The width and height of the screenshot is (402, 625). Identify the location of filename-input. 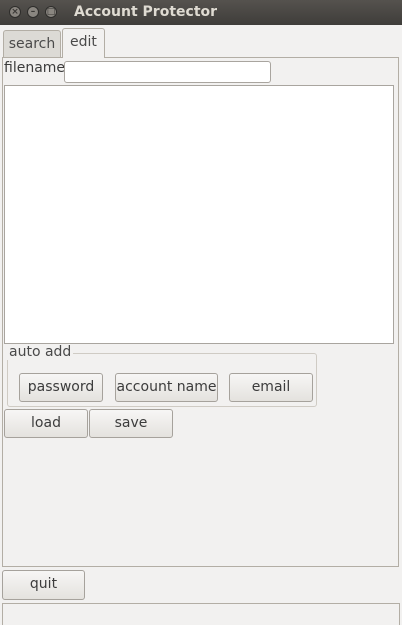
(167, 72).